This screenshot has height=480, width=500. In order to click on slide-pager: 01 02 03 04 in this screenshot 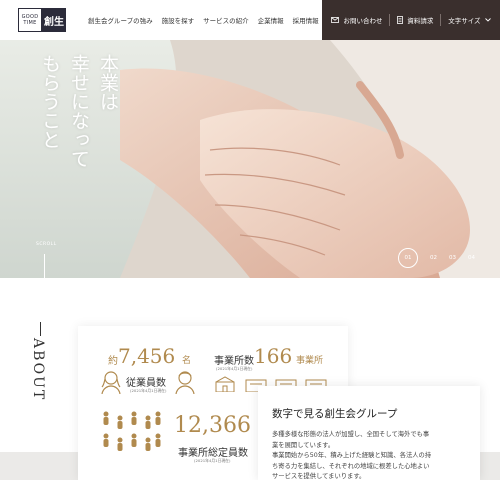, I will do `click(436, 258)`.